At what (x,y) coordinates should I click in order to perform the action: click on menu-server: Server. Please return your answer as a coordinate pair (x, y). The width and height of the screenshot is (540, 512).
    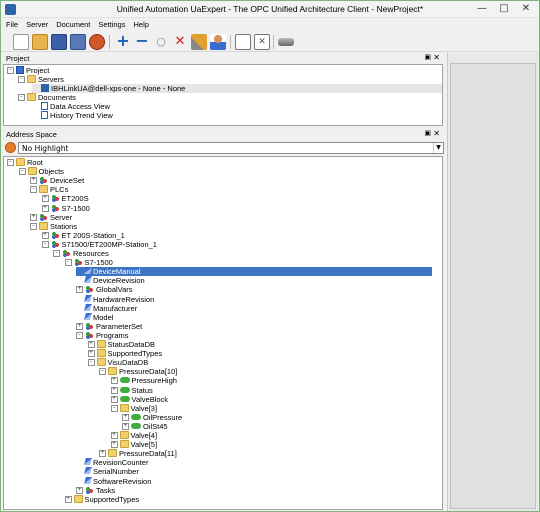
    Looking at the image, I should click on (36, 24).